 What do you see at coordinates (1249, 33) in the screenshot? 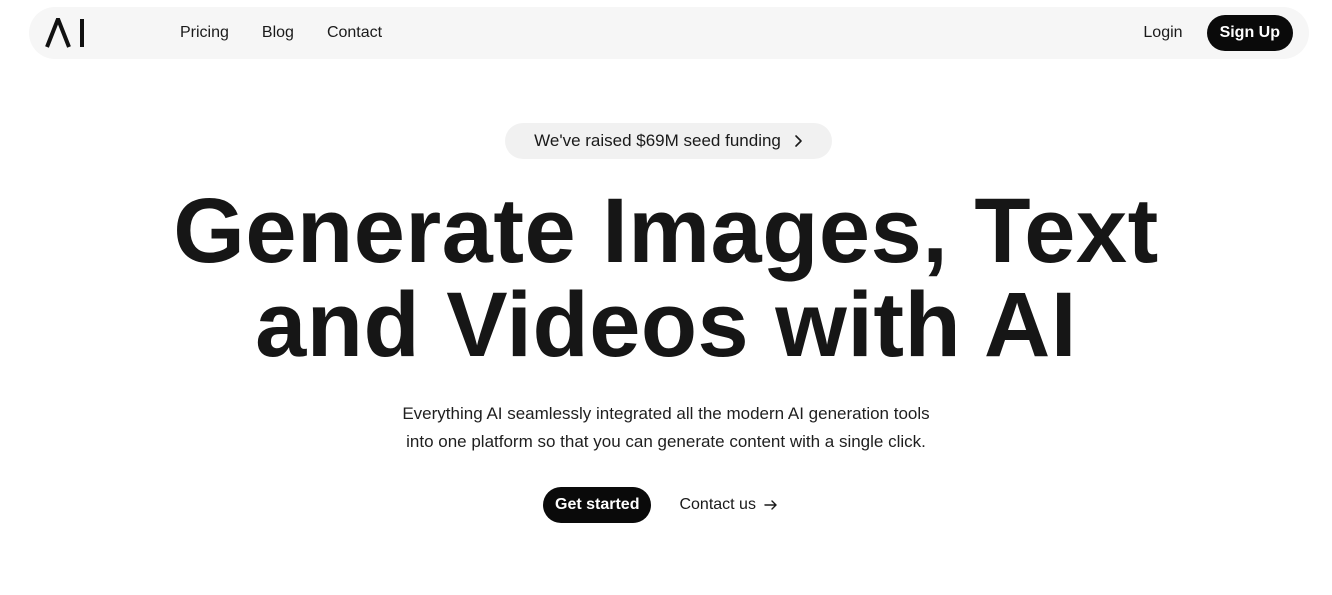
I see `sign-up-button: Sign Up` at bounding box center [1249, 33].